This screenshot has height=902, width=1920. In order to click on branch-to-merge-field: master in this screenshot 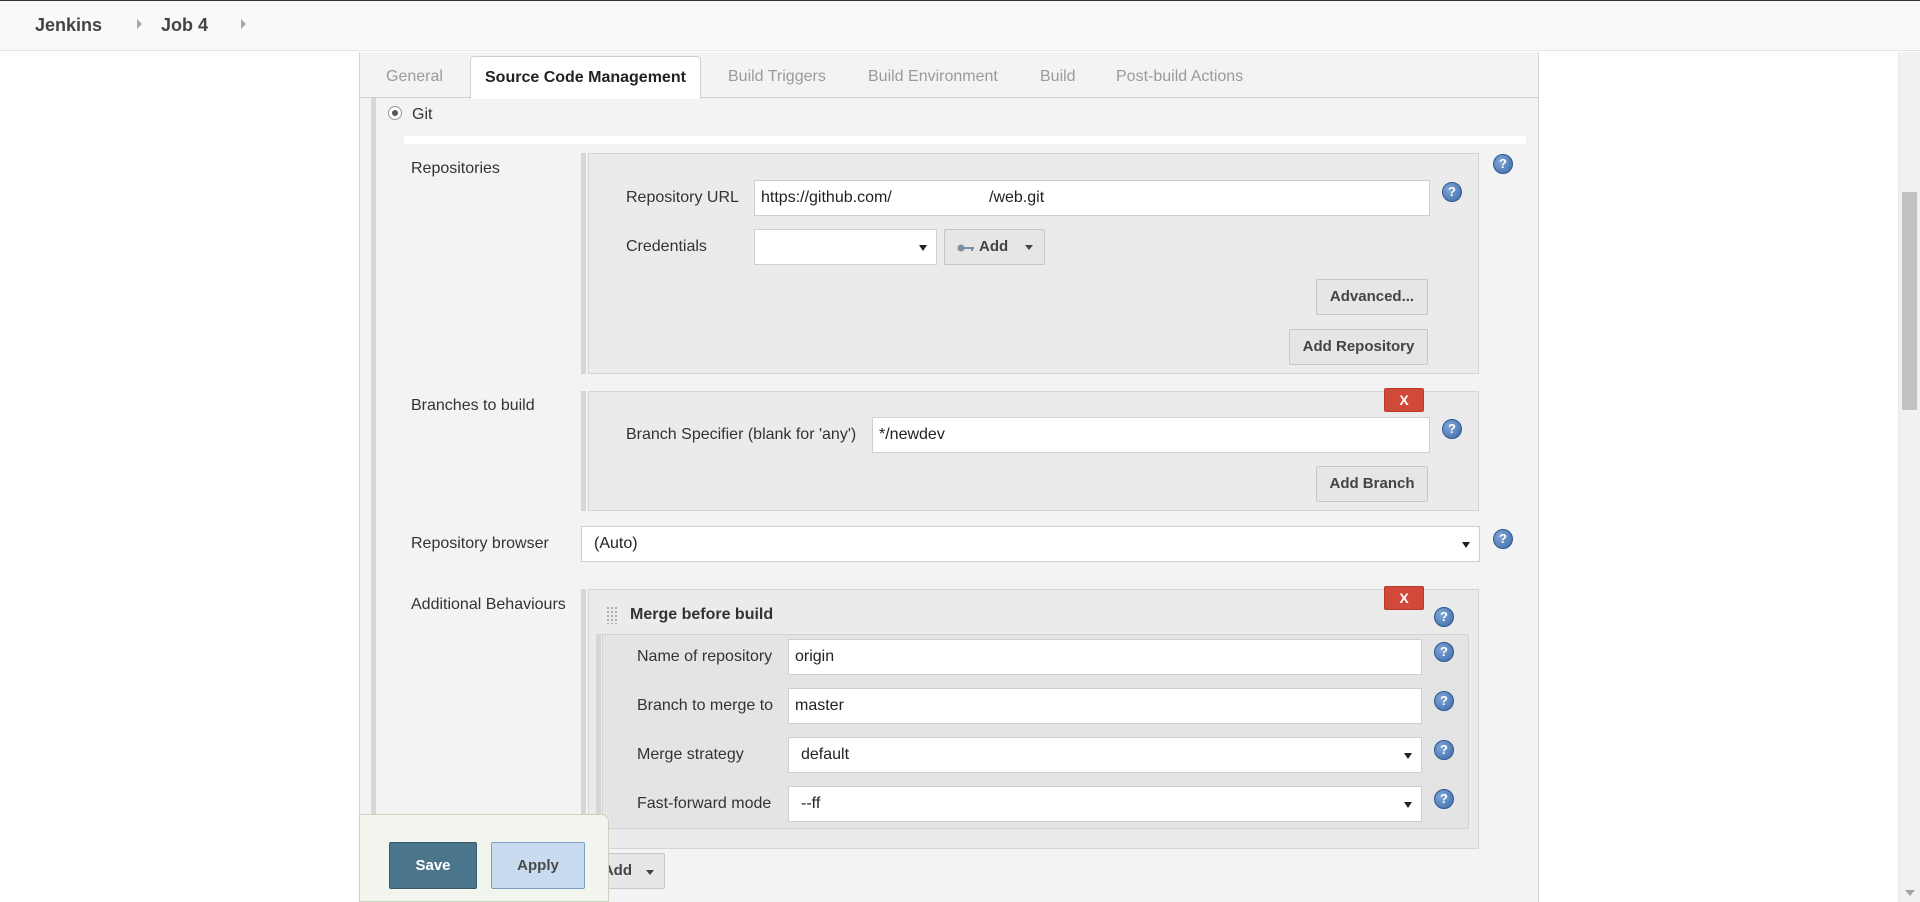, I will do `click(1105, 706)`.